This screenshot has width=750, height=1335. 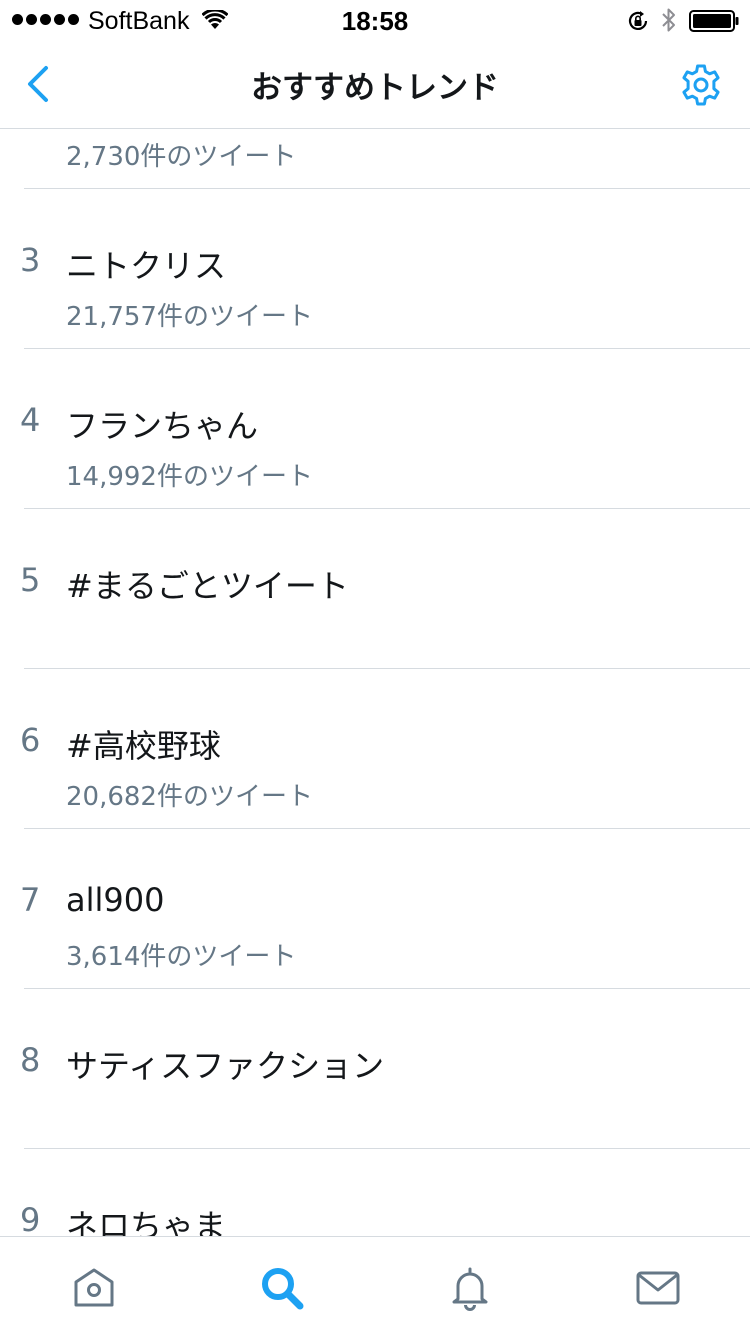 I want to click on trend-rank: 4, so click(x=30, y=420).